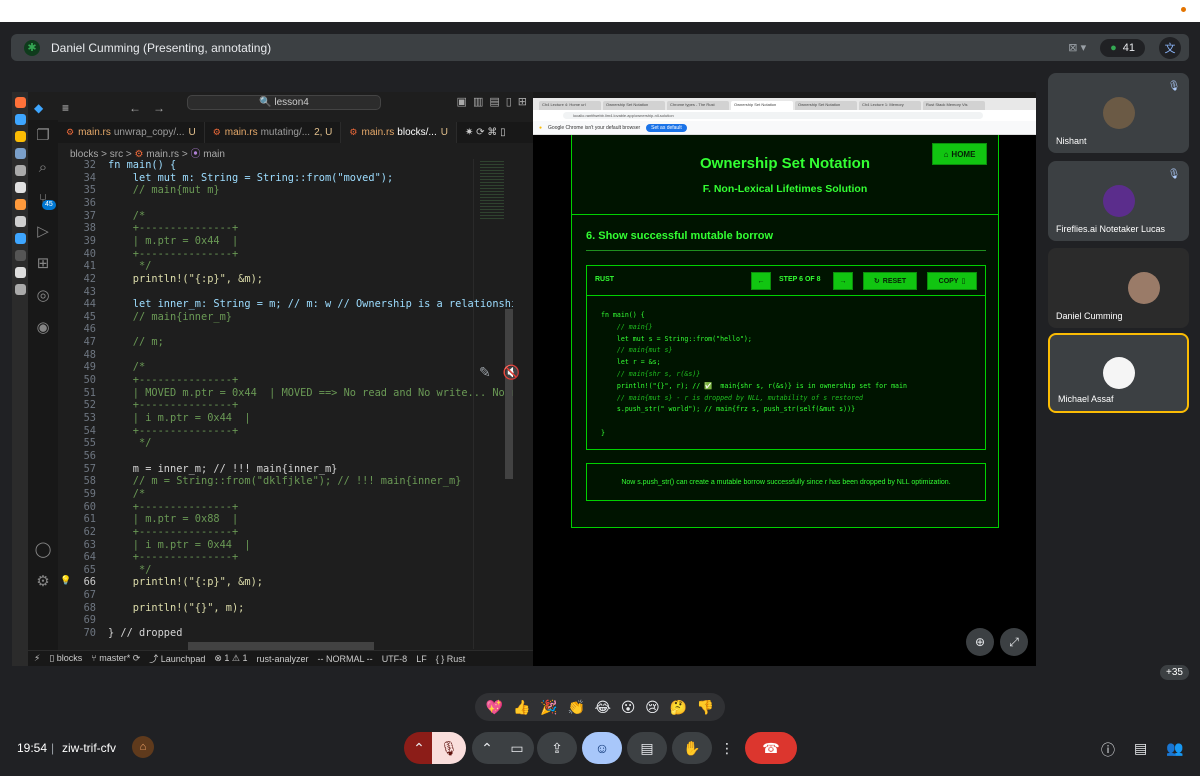 This screenshot has width=1200, height=776. Describe the element at coordinates (117, 165) in the screenshot. I see `code-line: 32 fn main() {` at that location.